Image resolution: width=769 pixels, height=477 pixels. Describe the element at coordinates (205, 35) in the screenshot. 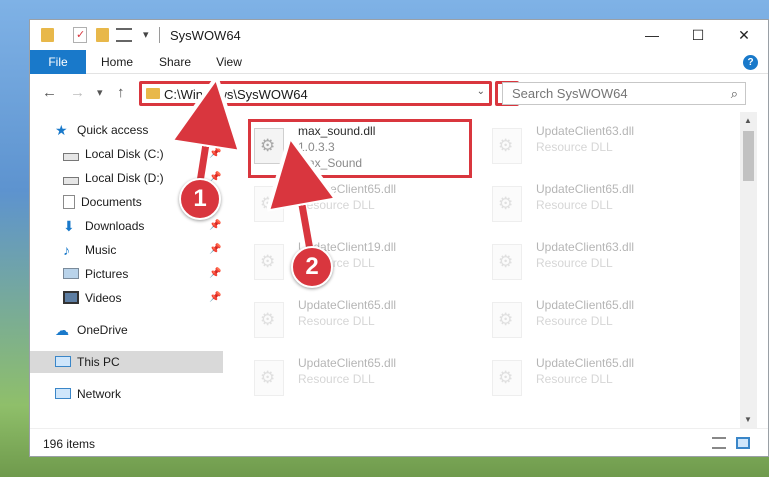

I see `window-title: SysWOW64` at that location.